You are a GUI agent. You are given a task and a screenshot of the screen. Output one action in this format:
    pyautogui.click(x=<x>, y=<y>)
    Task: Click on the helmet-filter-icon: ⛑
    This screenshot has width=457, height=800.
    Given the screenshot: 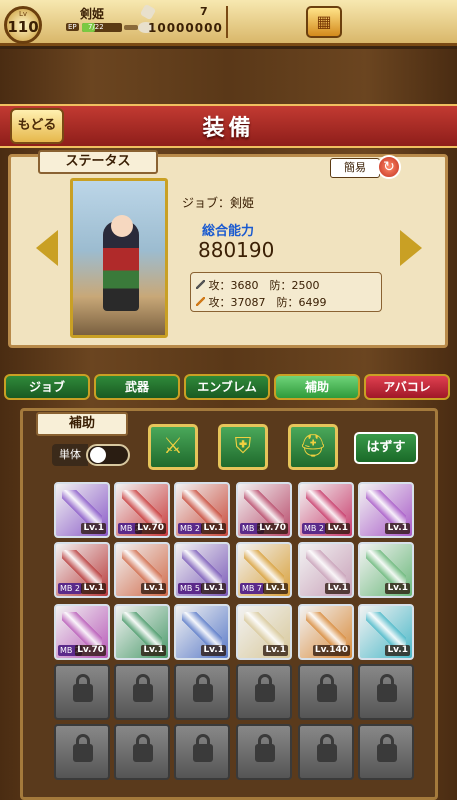 What is the action you would take?
    pyautogui.click(x=313, y=446)
    